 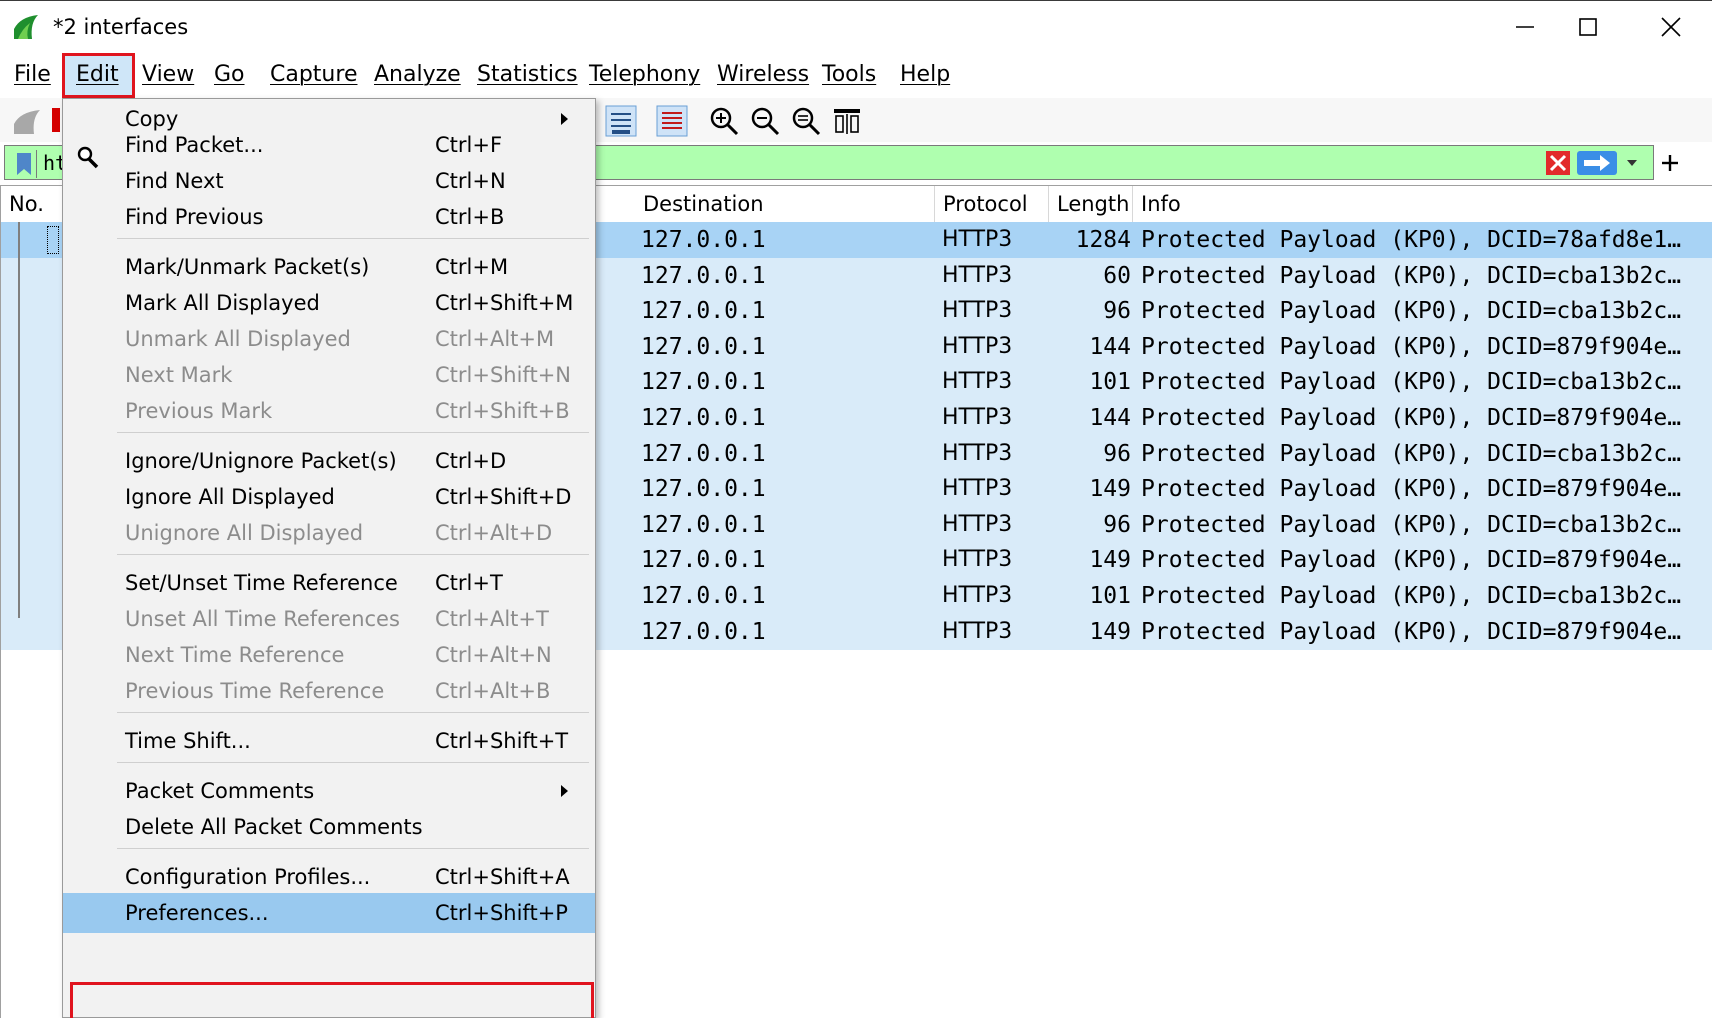 What do you see at coordinates (329, 791) in the screenshot?
I see `menu-item-packet-comments: Packet Comments` at bounding box center [329, 791].